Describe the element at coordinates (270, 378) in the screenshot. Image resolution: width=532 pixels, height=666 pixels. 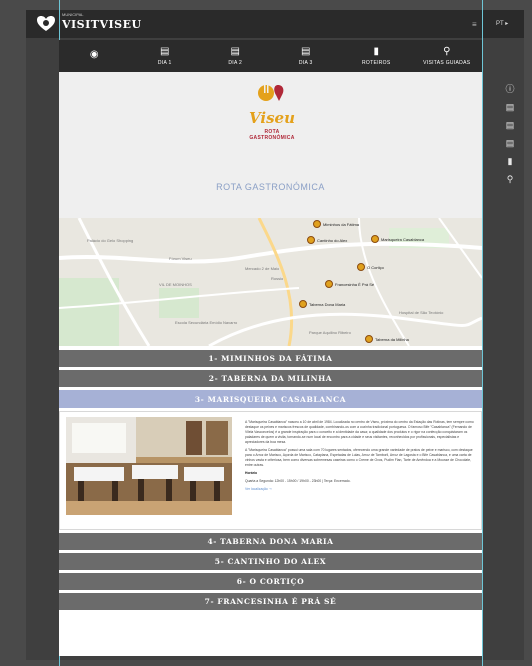
I see `accordion-item: 2- TABERNA DA MILINHA` at that location.